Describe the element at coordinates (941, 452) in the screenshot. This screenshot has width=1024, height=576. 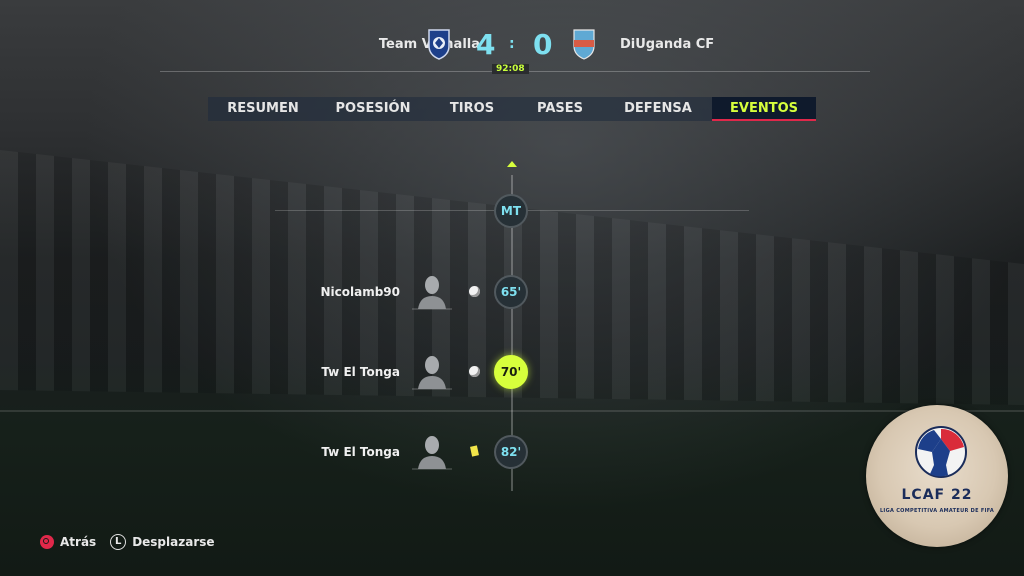
I see `logo-ball-icon` at that location.